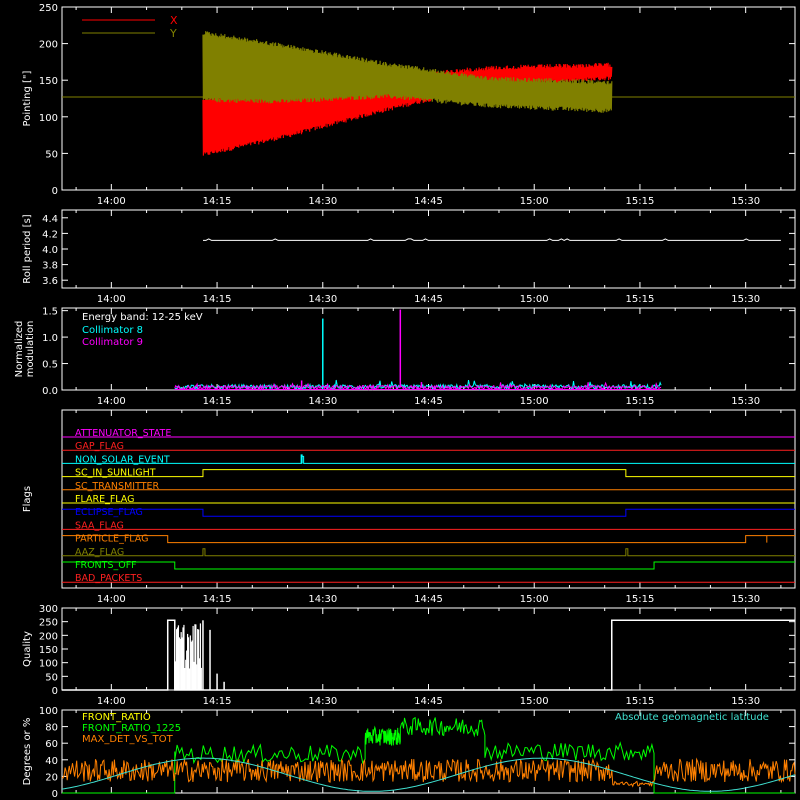 This screenshot has height=800, width=800. What do you see at coordinates (50, 338) in the screenshot?
I see `y-tick-label: 1.0` at bounding box center [50, 338].